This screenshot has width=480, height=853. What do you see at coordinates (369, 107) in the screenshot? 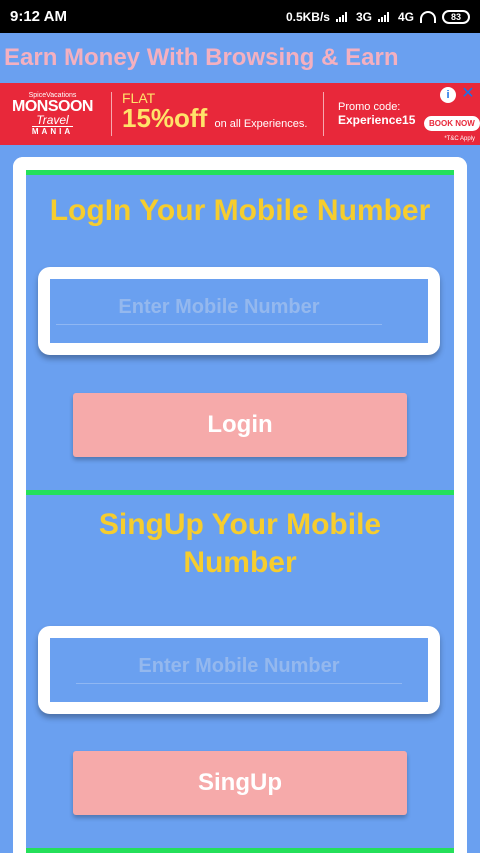
I see `ad-promo-label: Promo code:` at bounding box center [369, 107].